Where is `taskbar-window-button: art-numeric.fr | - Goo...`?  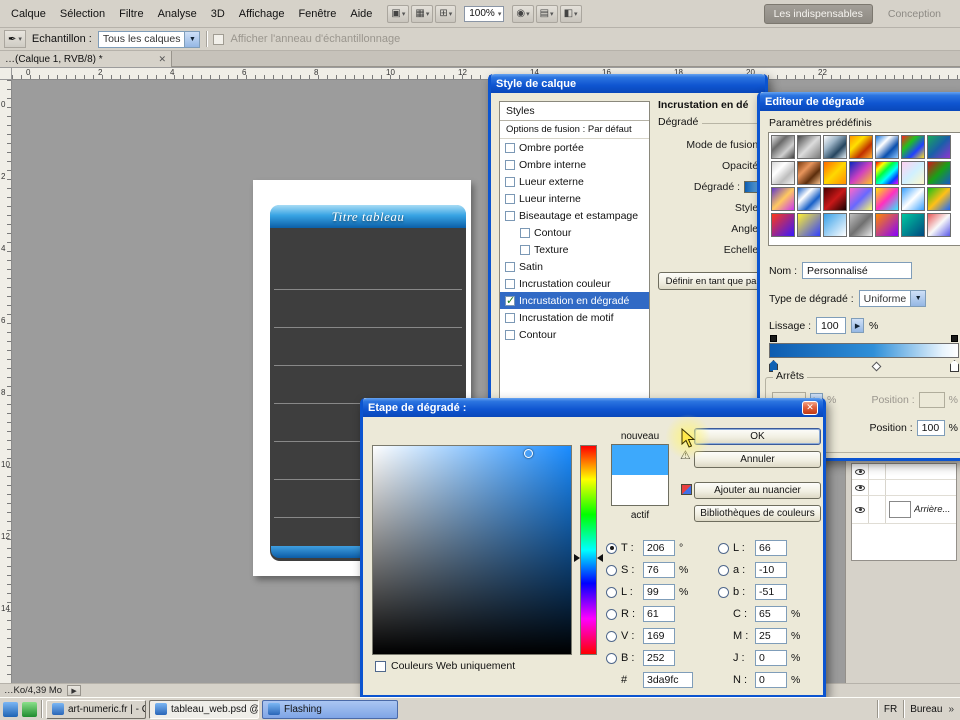 taskbar-window-button: art-numeric.fr | - Goo... is located at coordinates (96, 709).